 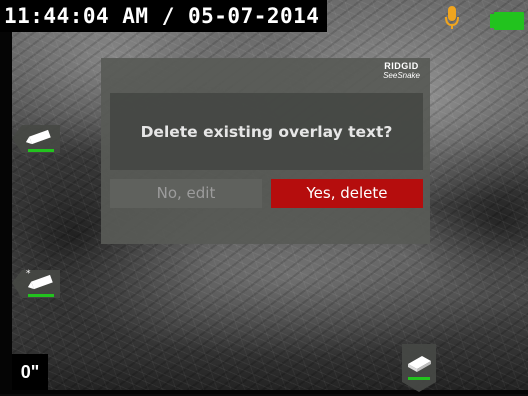 I want to click on brand-logo: RIDGID SeeSnake, so click(x=401, y=71).